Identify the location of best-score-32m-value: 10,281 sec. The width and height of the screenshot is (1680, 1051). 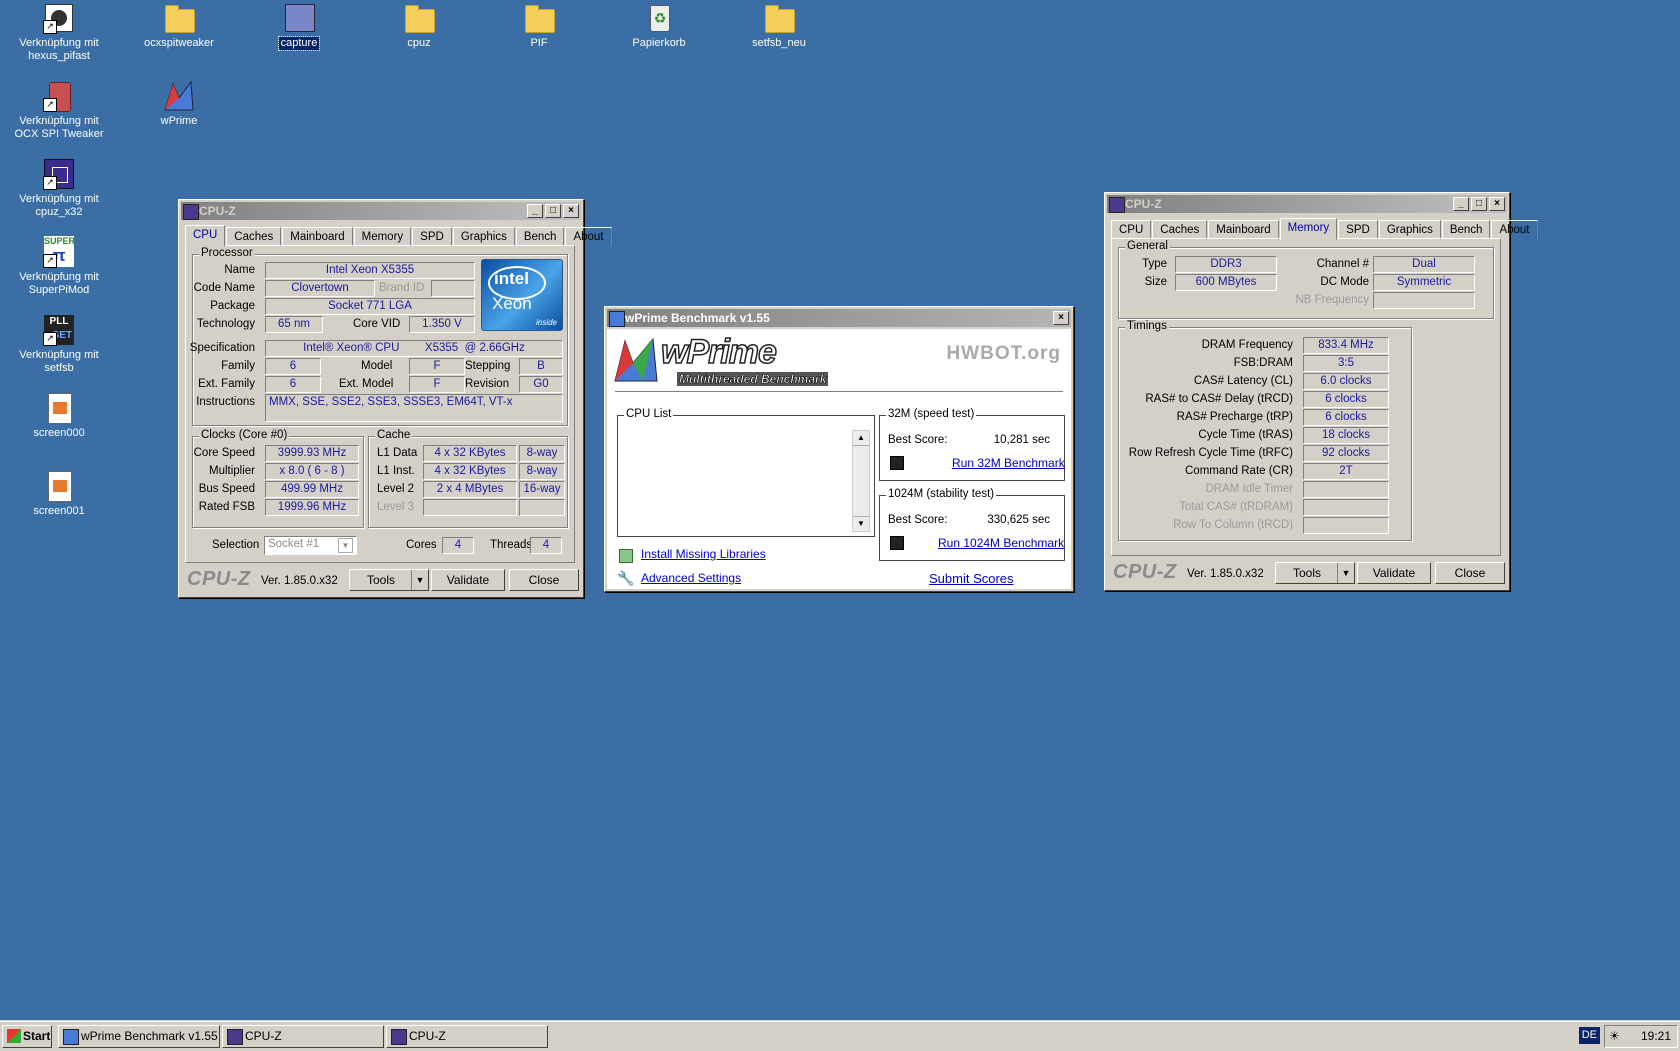
(1021, 440).